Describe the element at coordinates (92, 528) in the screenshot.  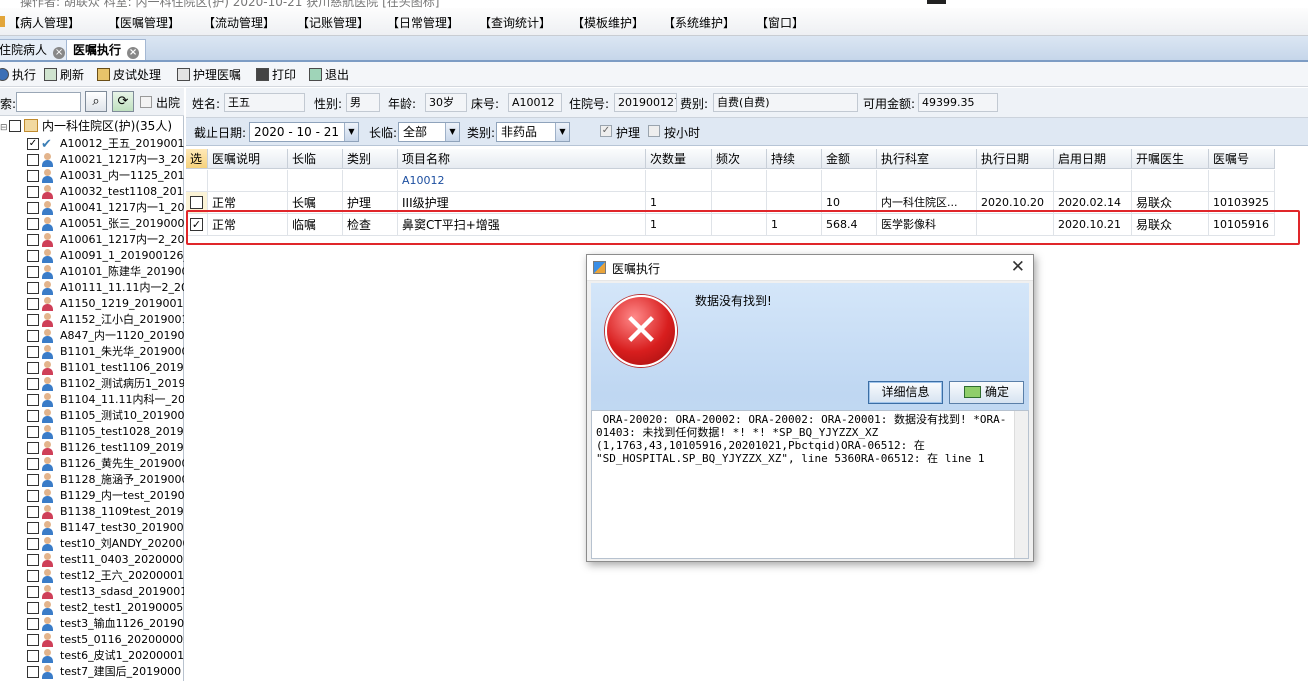
I see `tree-item-patient: B1147_test30_2019000` at that location.